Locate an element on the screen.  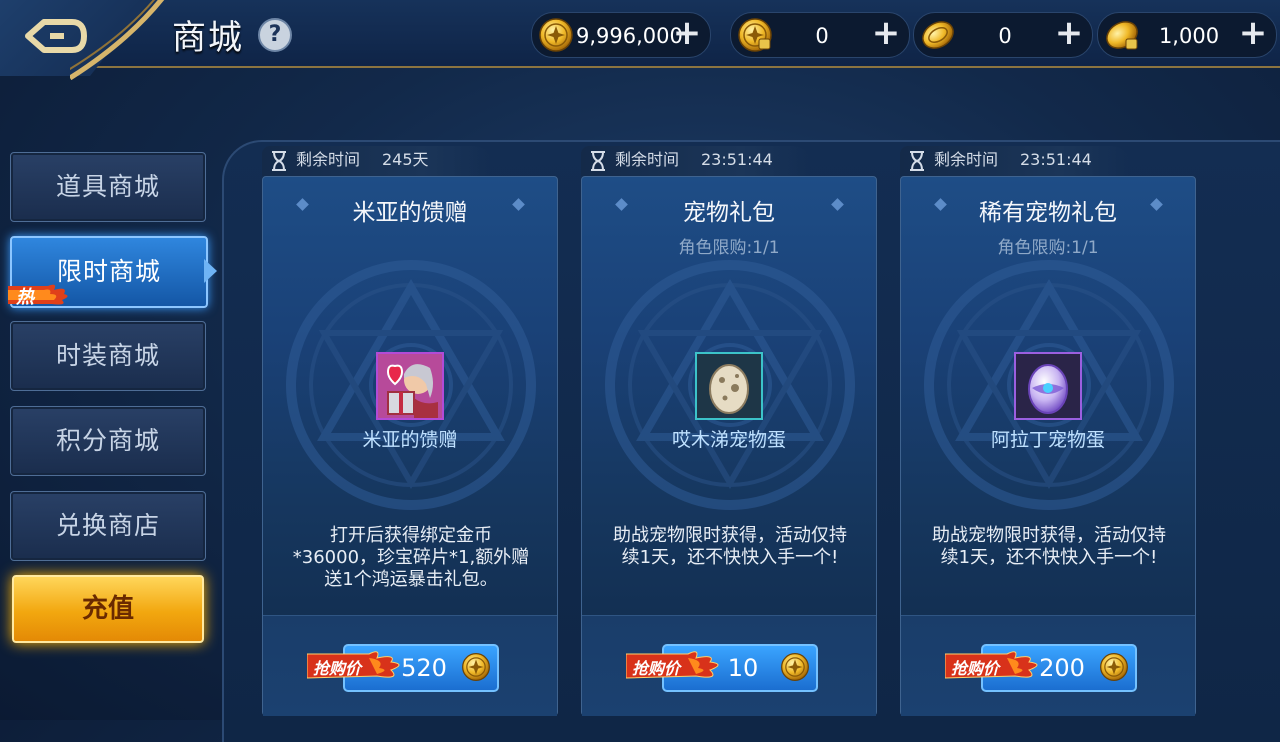
add-token-button: + is located at coordinates (1069, 33).